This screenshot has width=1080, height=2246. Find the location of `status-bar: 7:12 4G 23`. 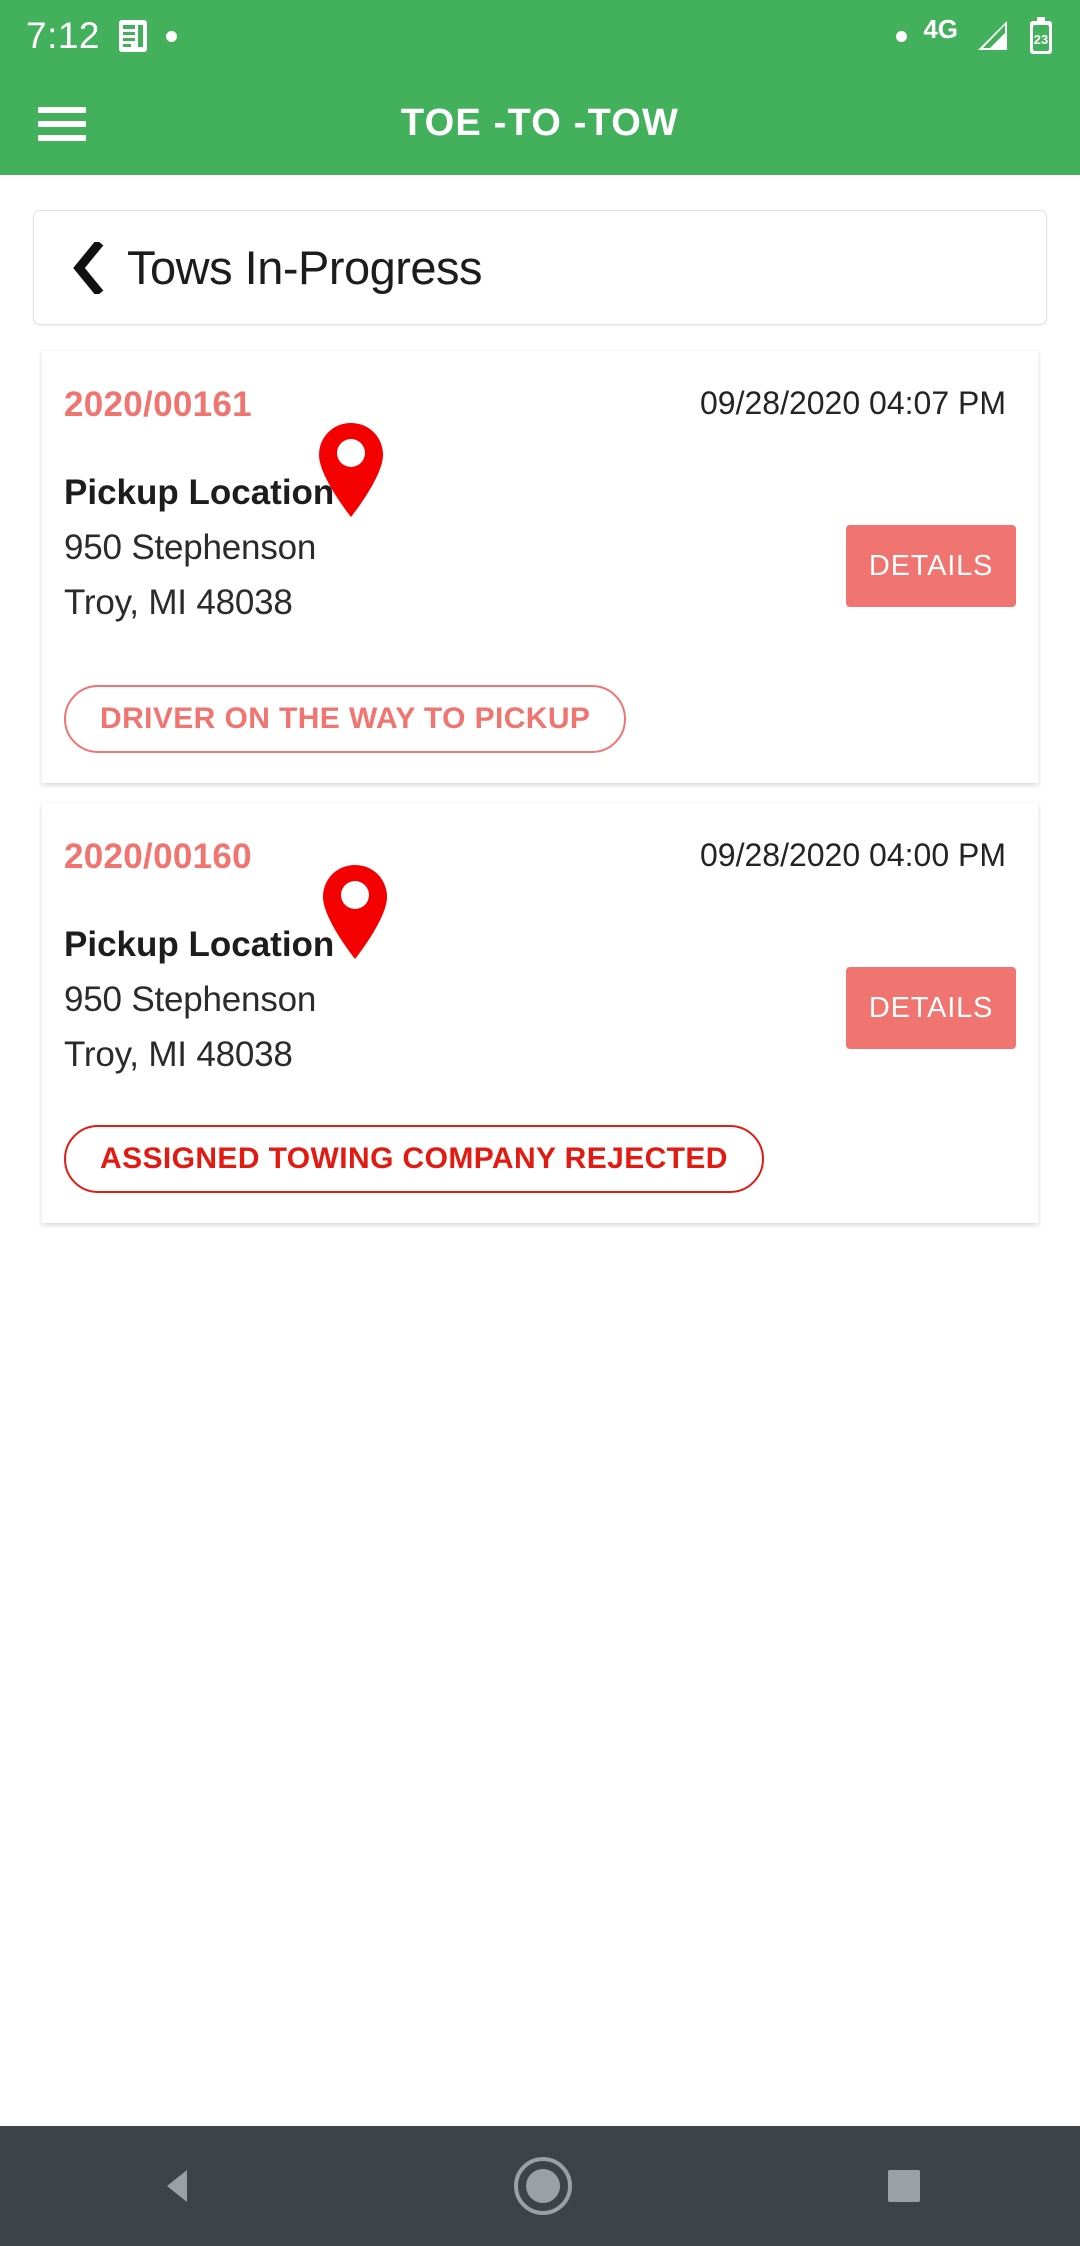

status-bar: 7:12 4G 23 is located at coordinates (540, 36).